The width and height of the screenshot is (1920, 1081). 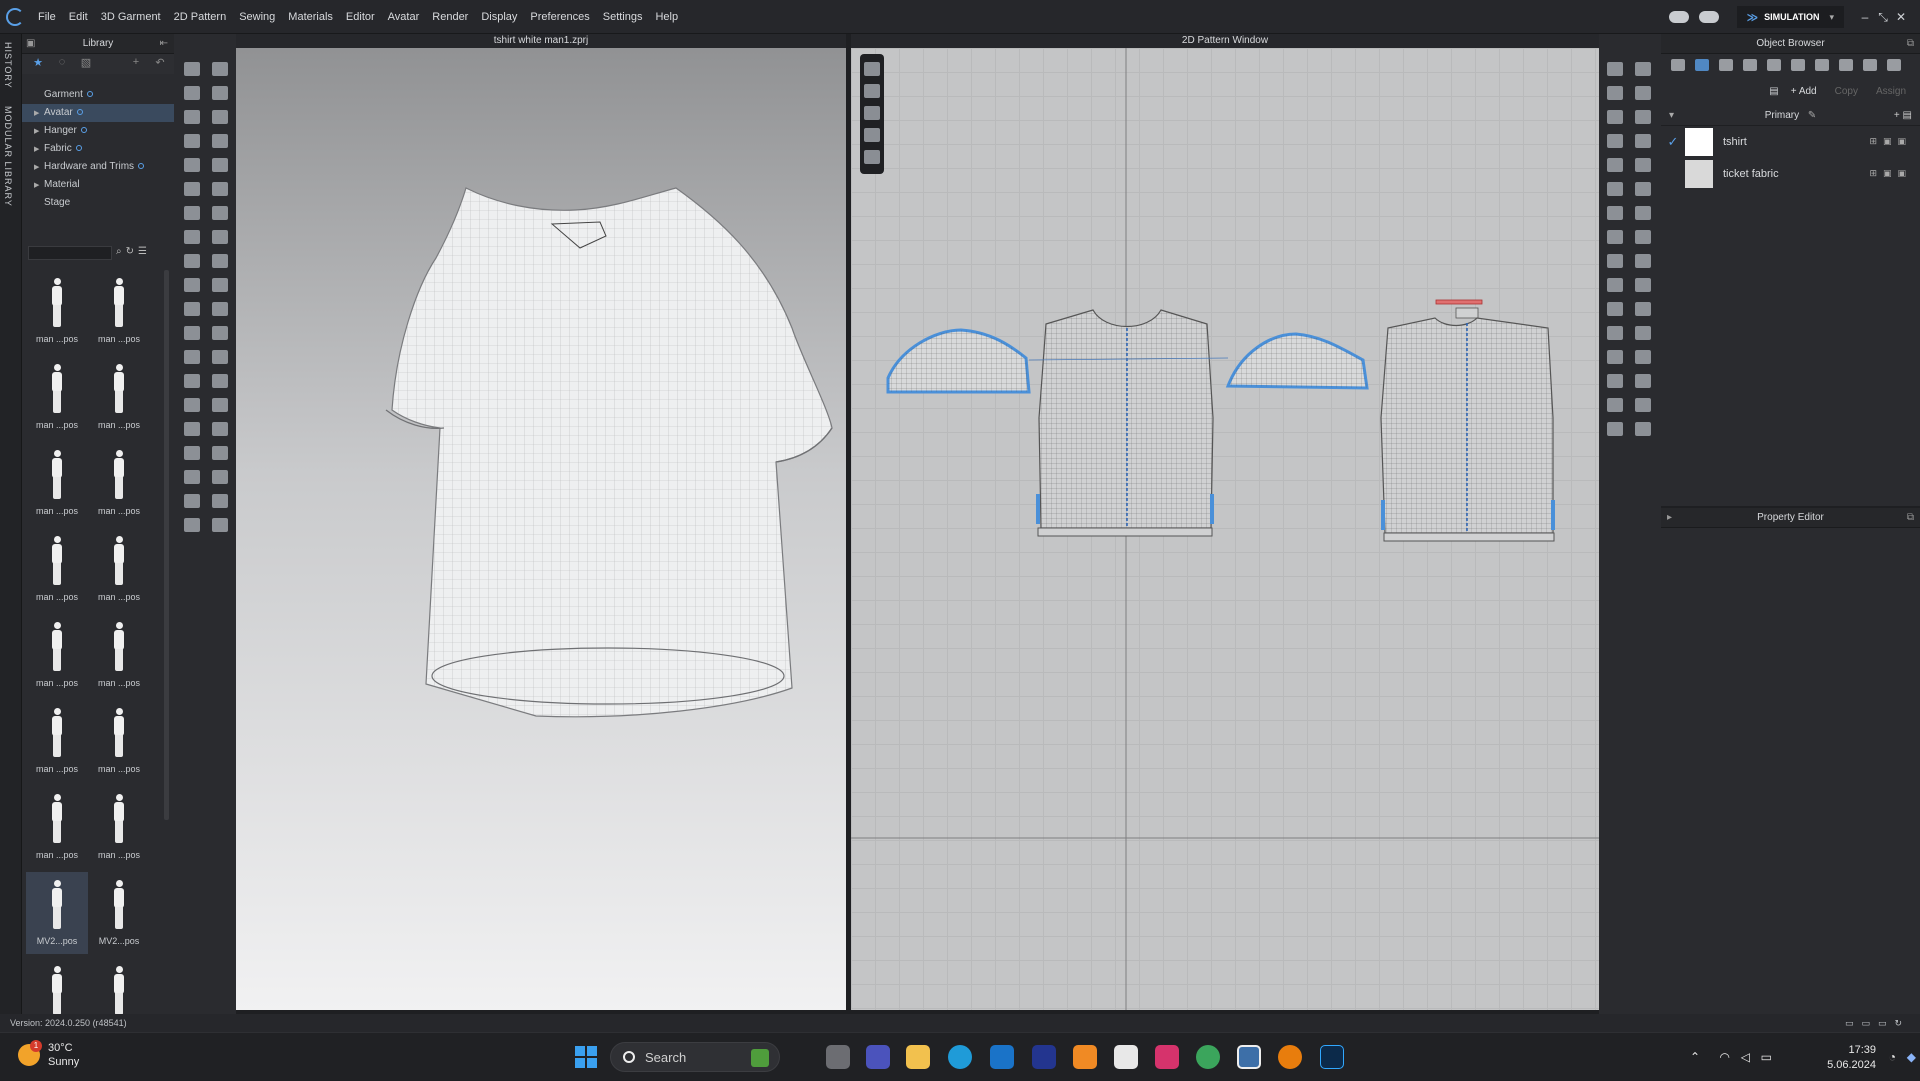 I want to click on mail-icon, so click(x=1002, y=1057).